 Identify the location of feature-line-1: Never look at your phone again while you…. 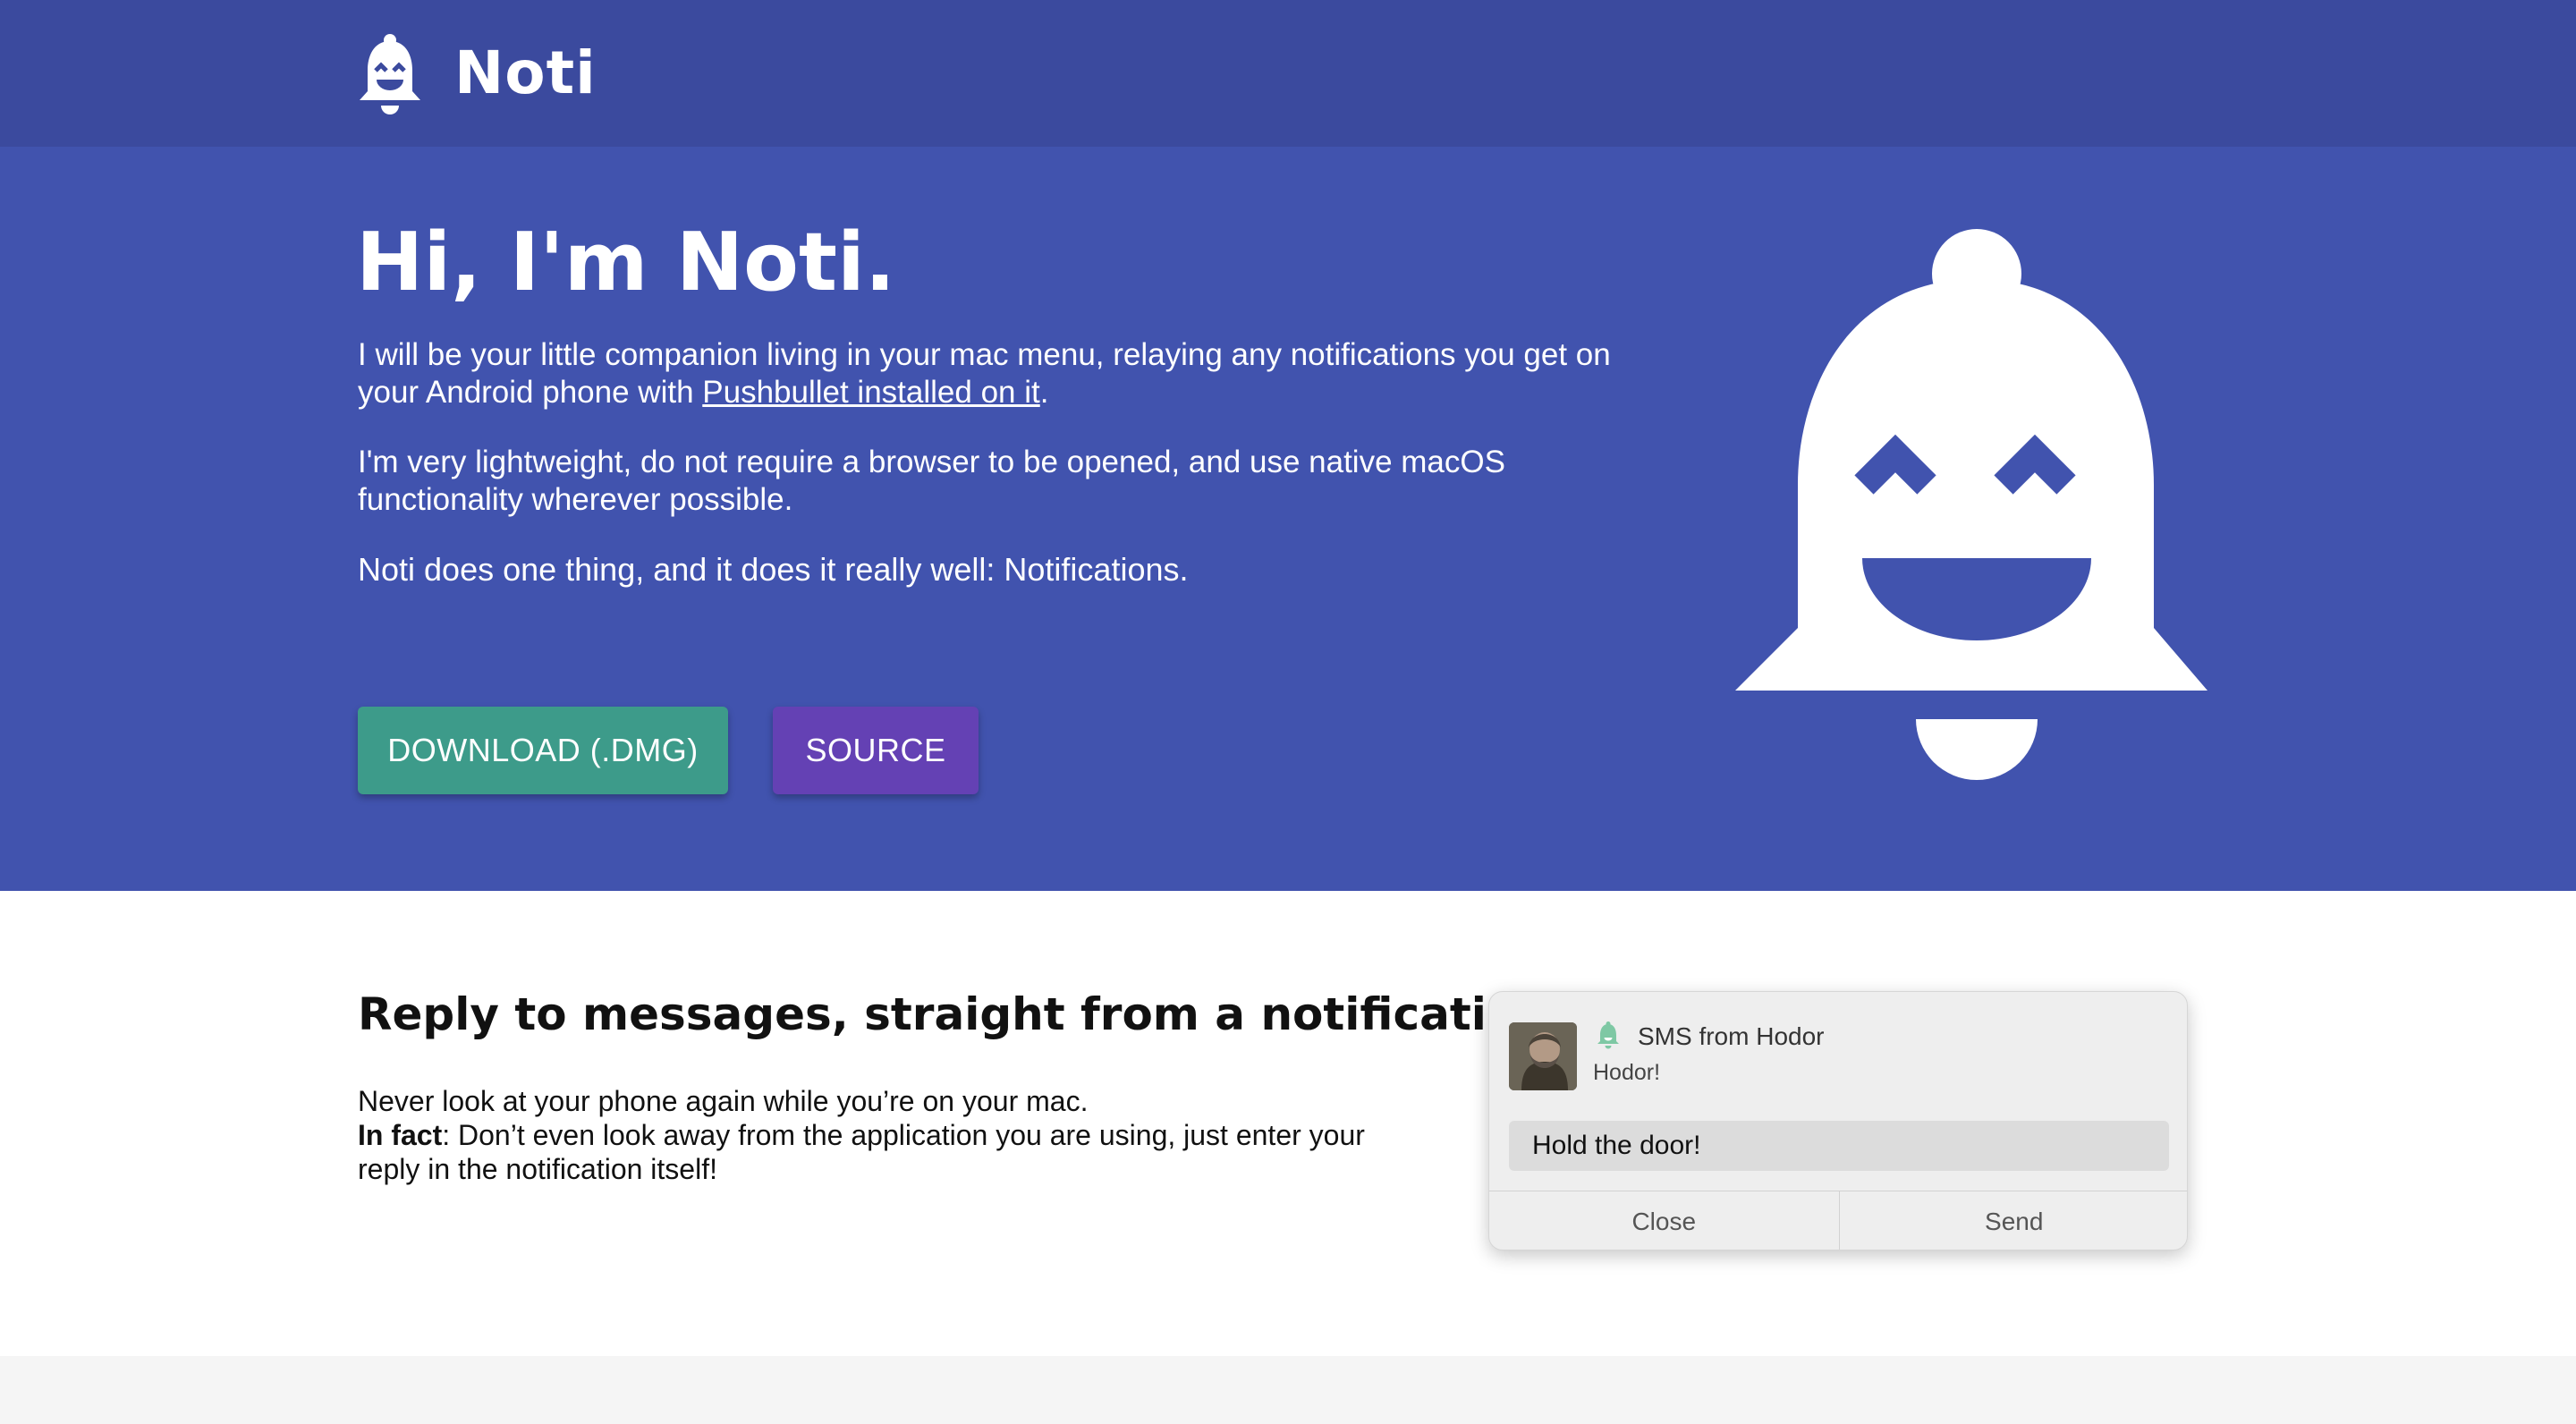
(723, 1101).